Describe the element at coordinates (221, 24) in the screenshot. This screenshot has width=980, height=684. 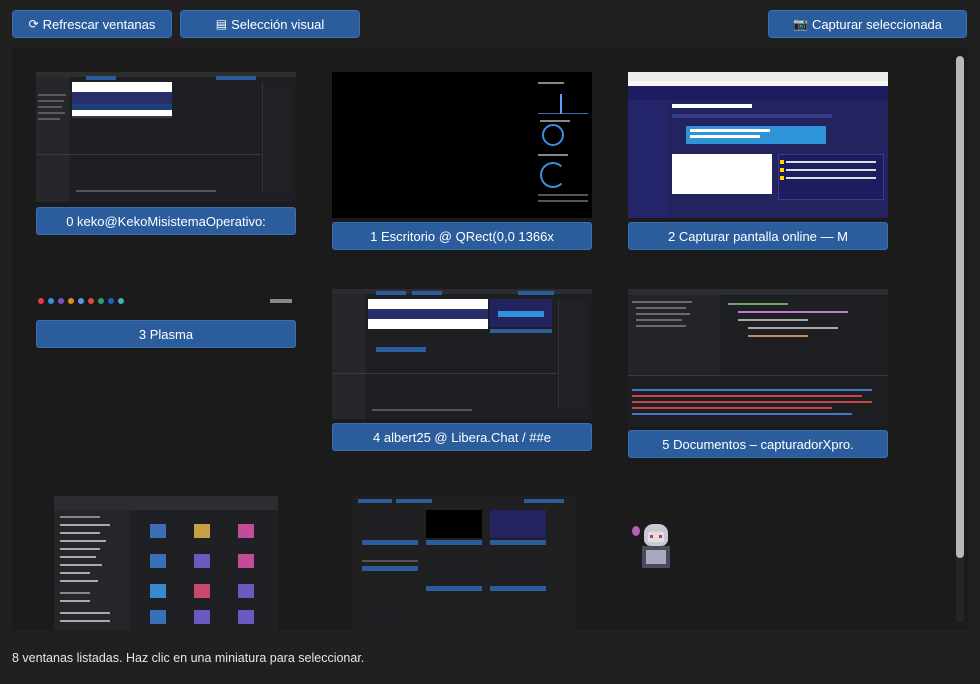
I see `window-icon: ▤` at that location.